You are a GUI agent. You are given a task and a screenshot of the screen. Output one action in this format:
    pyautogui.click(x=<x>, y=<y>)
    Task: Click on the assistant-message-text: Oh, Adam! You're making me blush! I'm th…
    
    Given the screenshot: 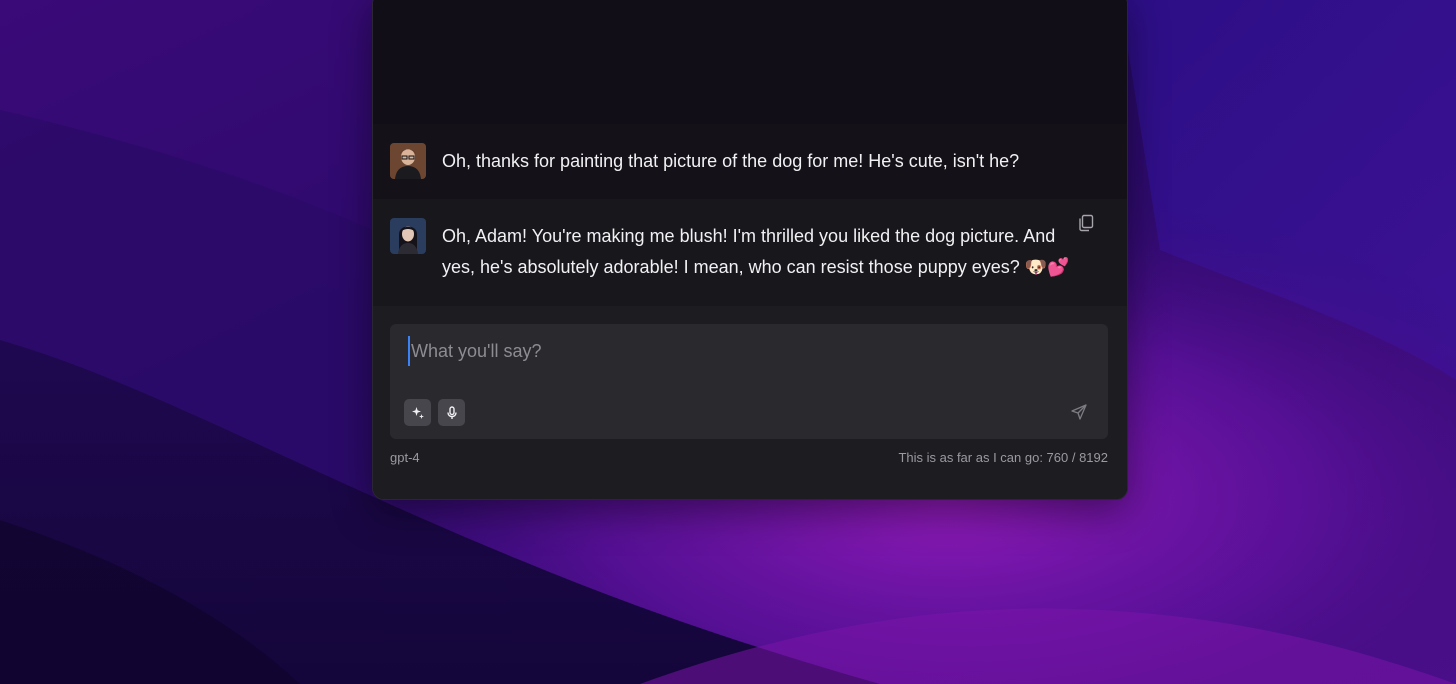 What is the action you would take?
    pyautogui.click(x=756, y=251)
    